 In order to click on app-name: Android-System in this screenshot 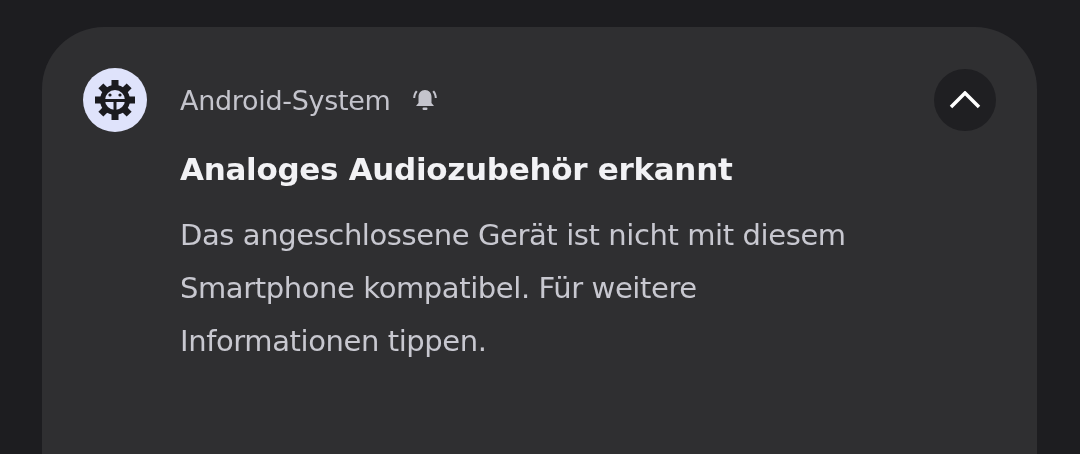, I will do `click(285, 100)`.